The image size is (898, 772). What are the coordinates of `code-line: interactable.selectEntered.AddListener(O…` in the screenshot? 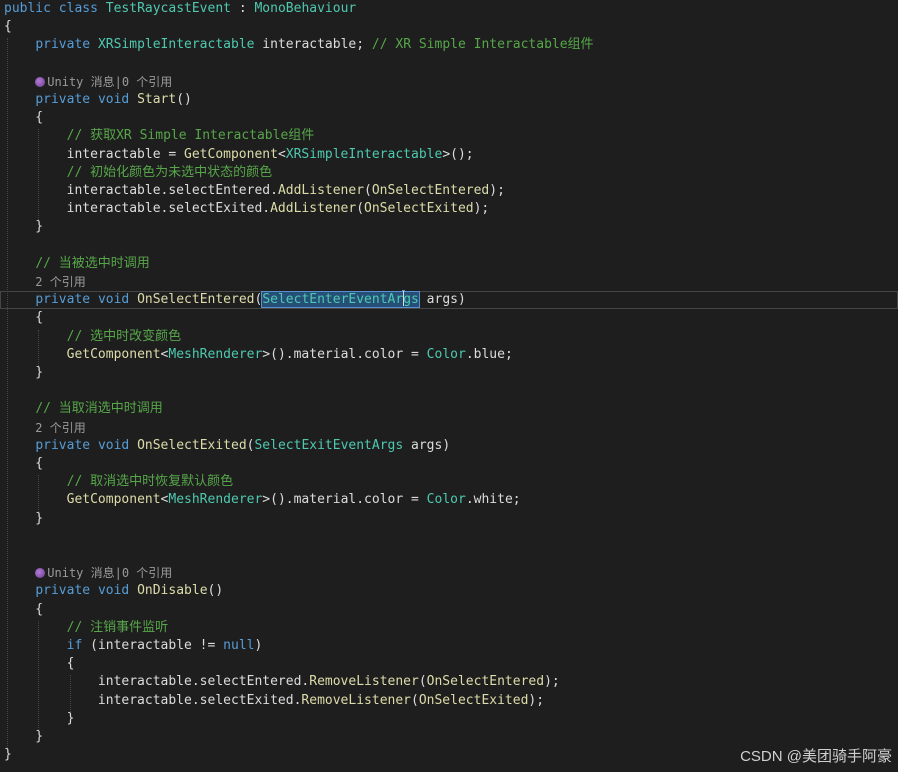 It's located at (254, 191).